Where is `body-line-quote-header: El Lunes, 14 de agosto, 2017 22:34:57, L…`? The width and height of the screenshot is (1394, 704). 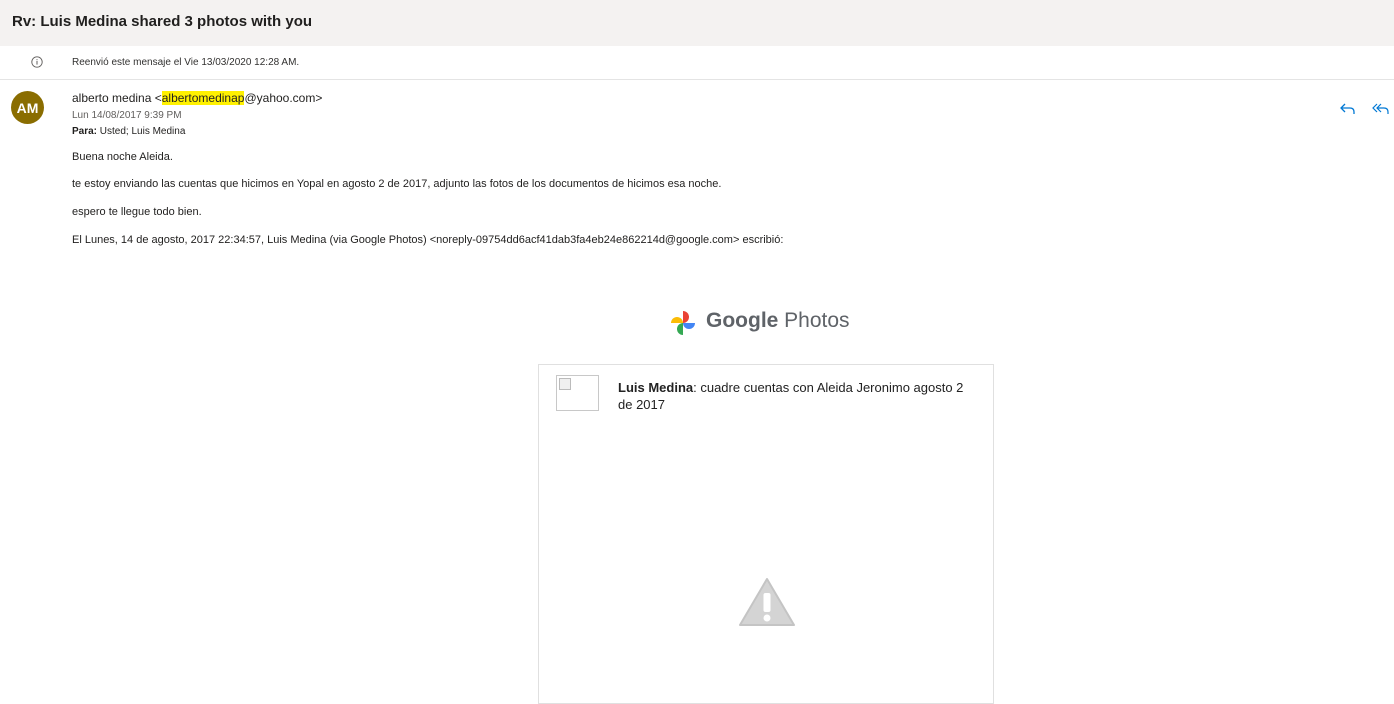 body-line-quote-header: El Lunes, 14 de agosto, 2017 22:34:57, L… is located at coordinates (428, 240).